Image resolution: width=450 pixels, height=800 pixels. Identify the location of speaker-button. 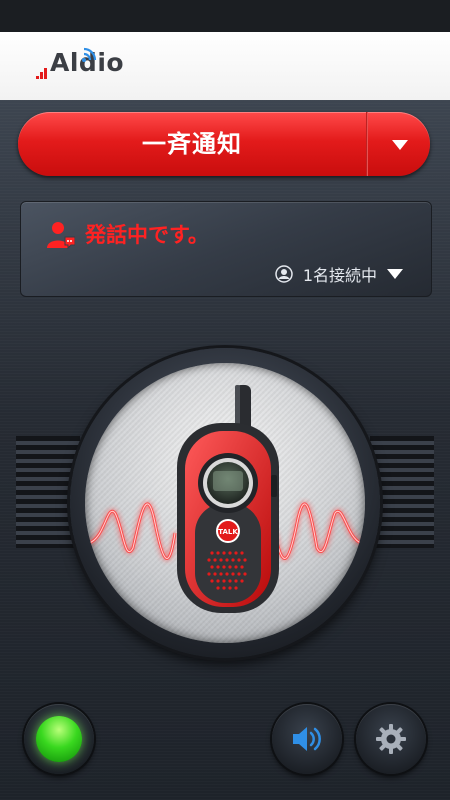
(307, 739).